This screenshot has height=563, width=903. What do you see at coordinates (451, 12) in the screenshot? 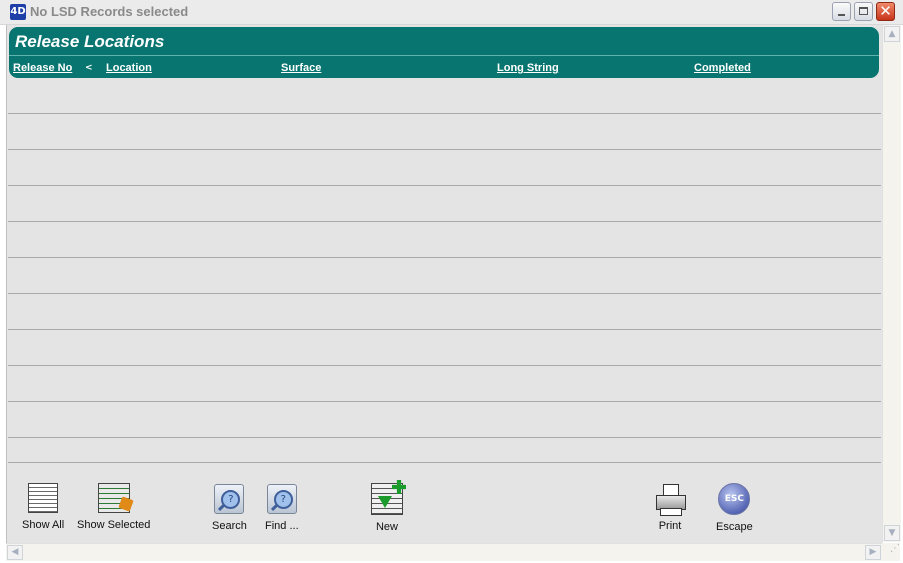
I see `title-bar: 4D No LSD Records selected ✕` at bounding box center [451, 12].